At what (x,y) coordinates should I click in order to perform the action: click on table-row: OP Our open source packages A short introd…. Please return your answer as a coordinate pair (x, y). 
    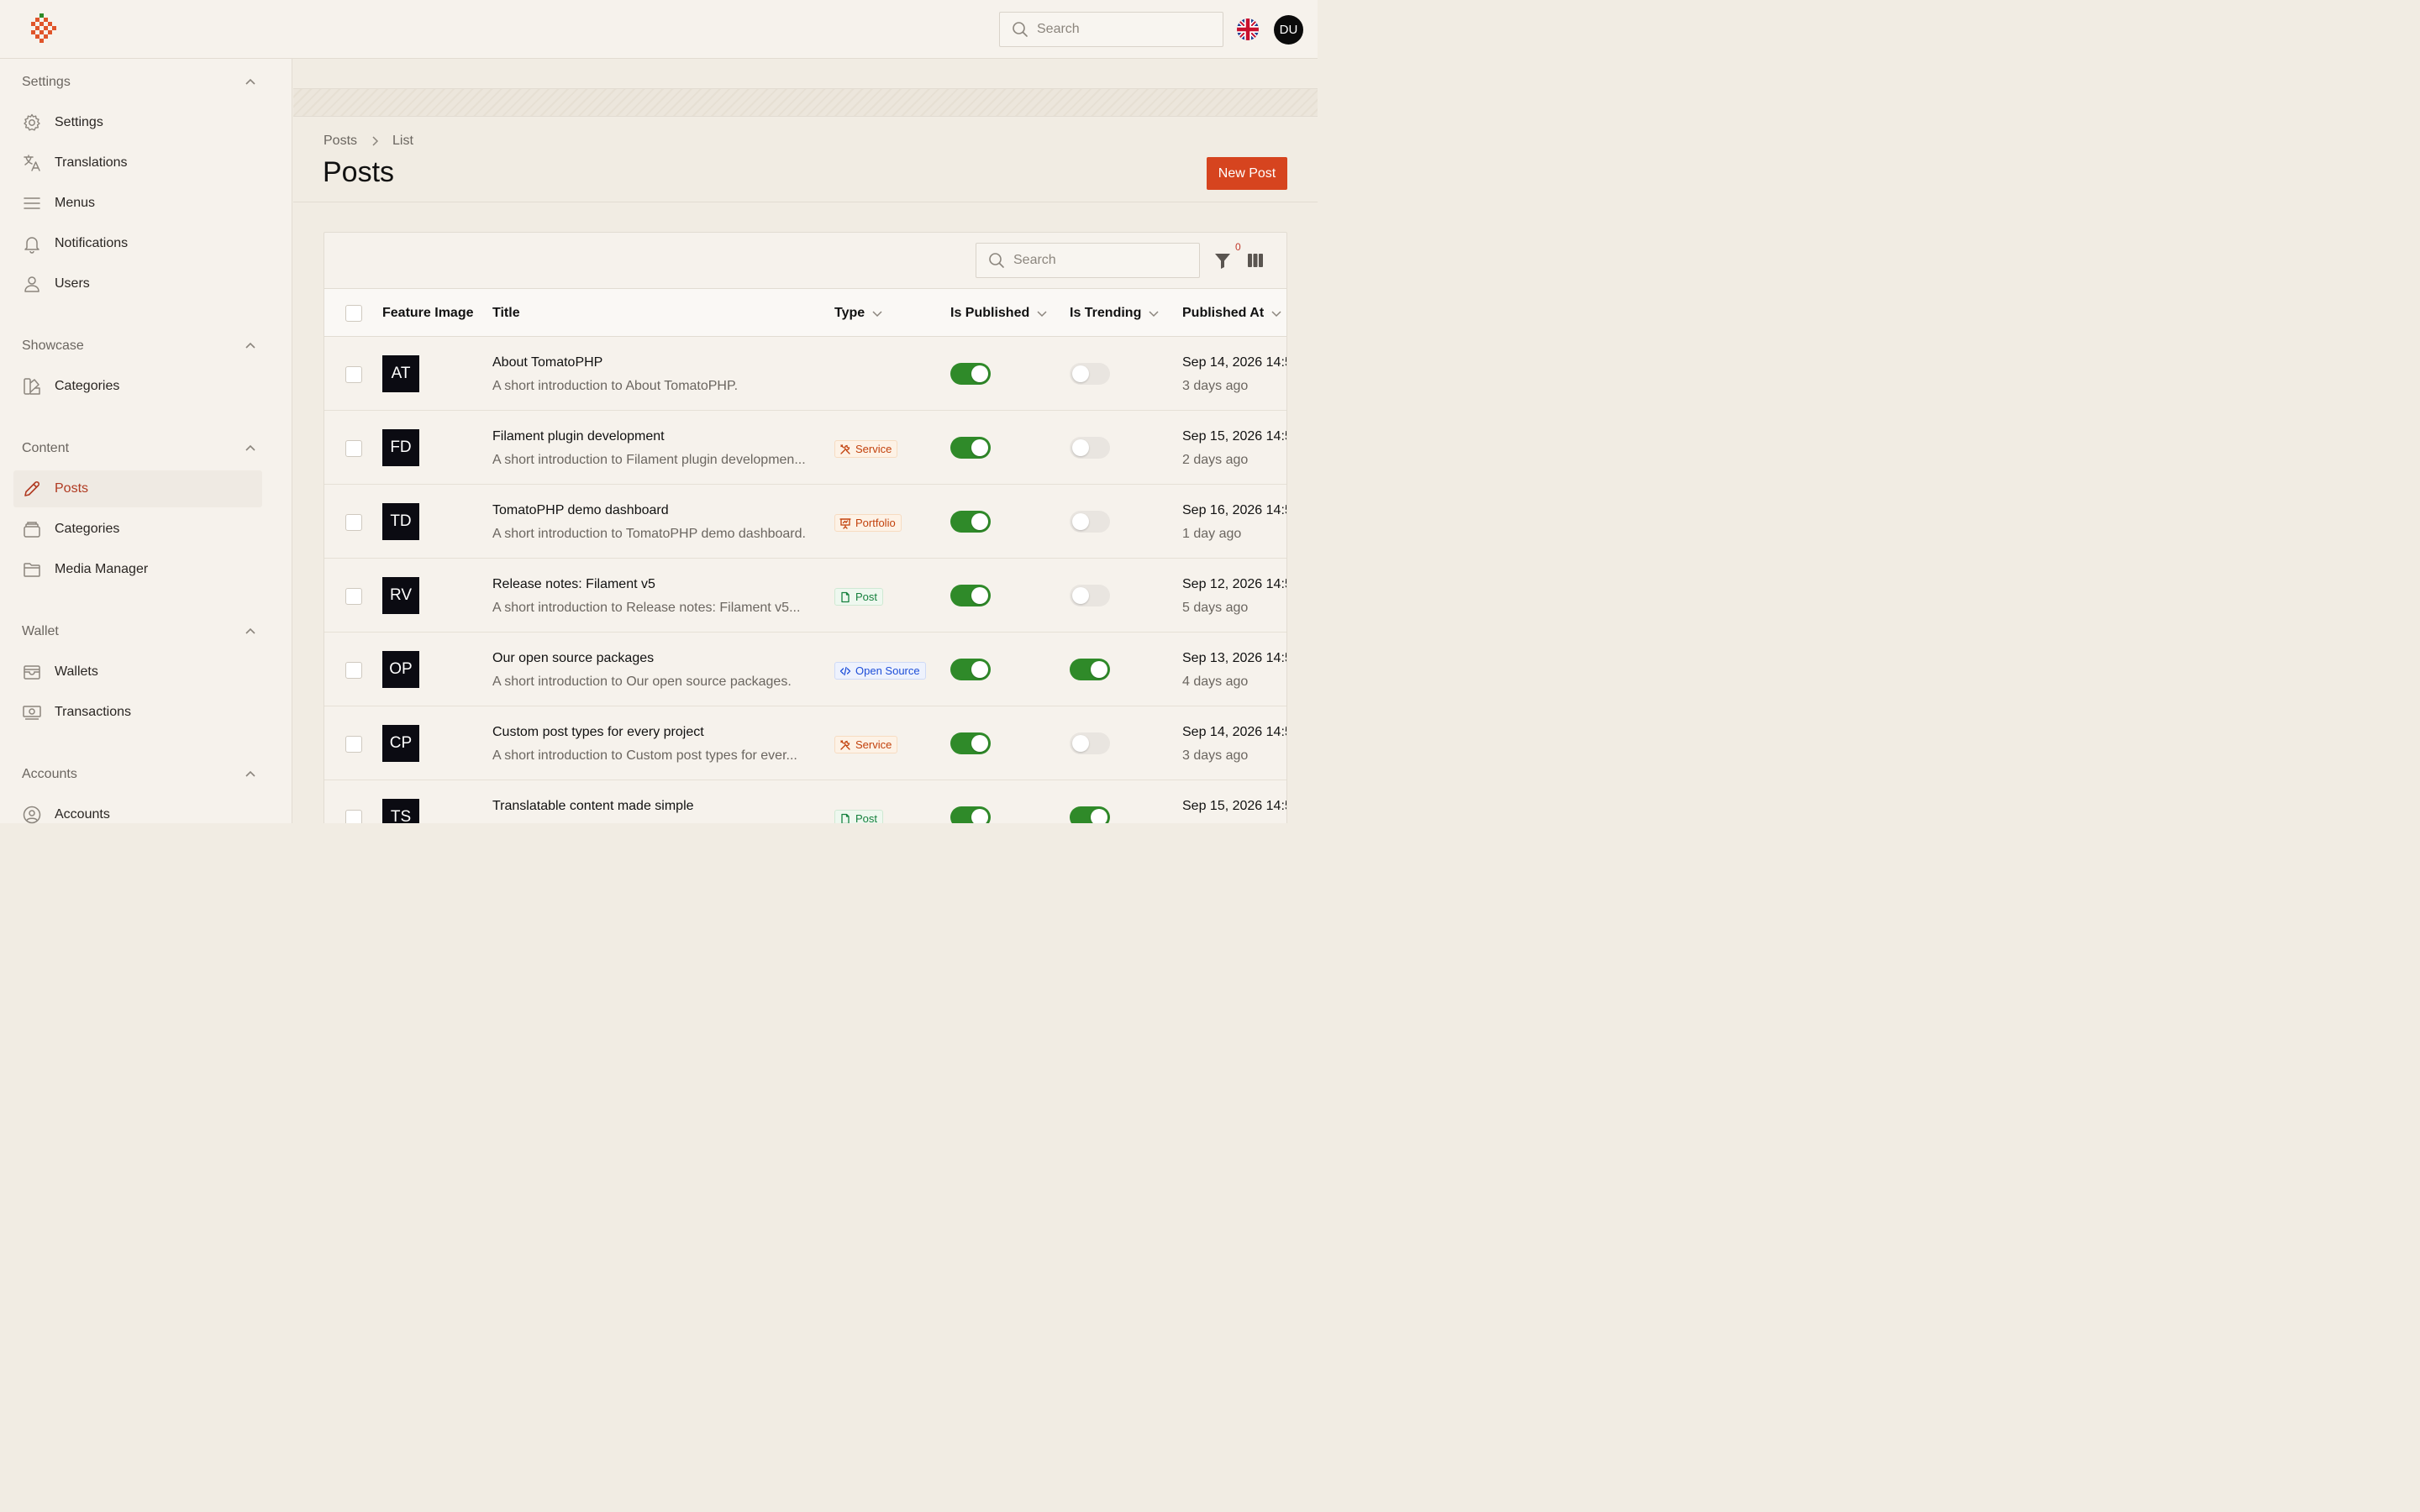
    Looking at the image, I should click on (805, 669).